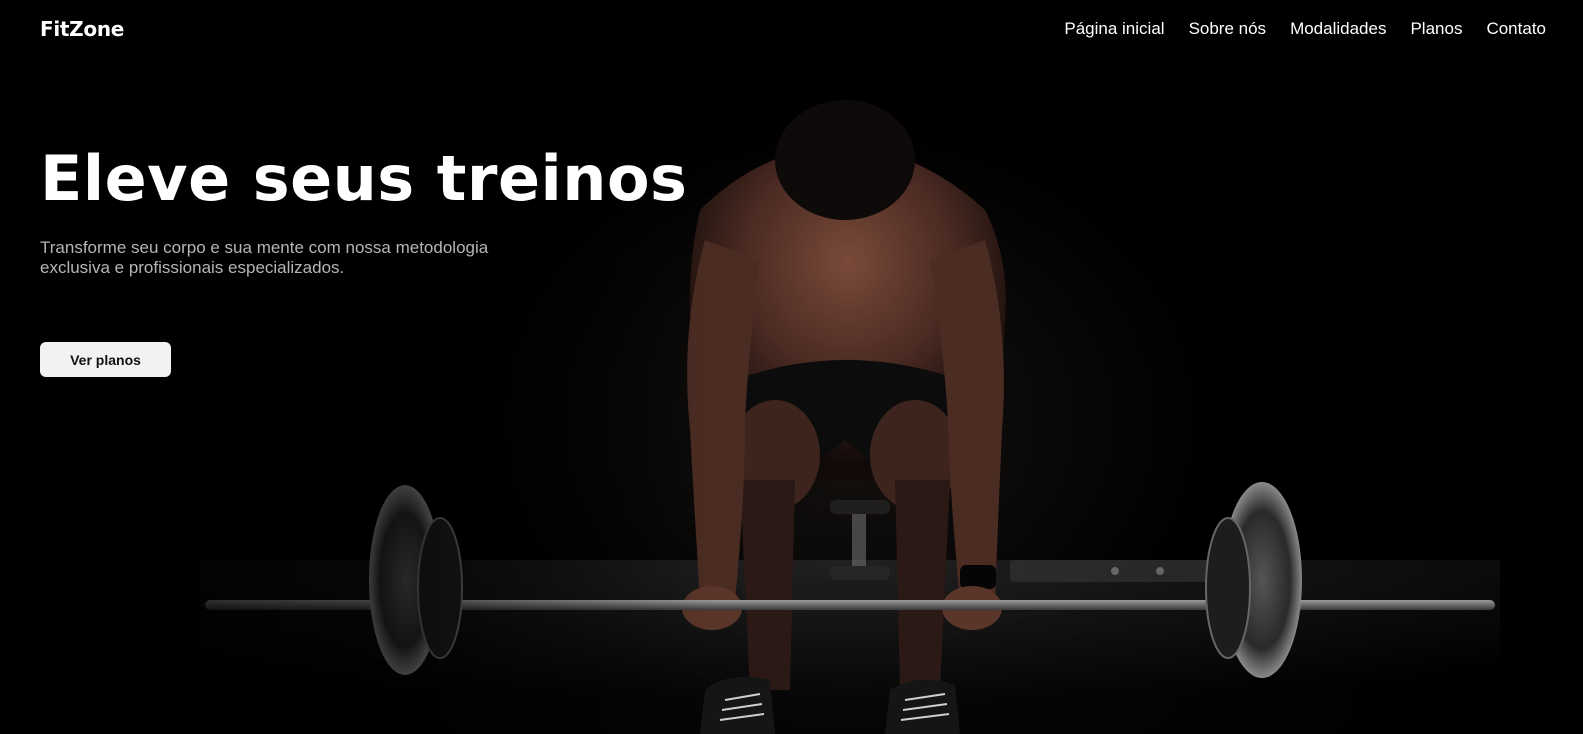 The height and width of the screenshot is (734, 1583). Describe the element at coordinates (105, 359) in the screenshot. I see `view-plans-button: Ver planos` at that location.